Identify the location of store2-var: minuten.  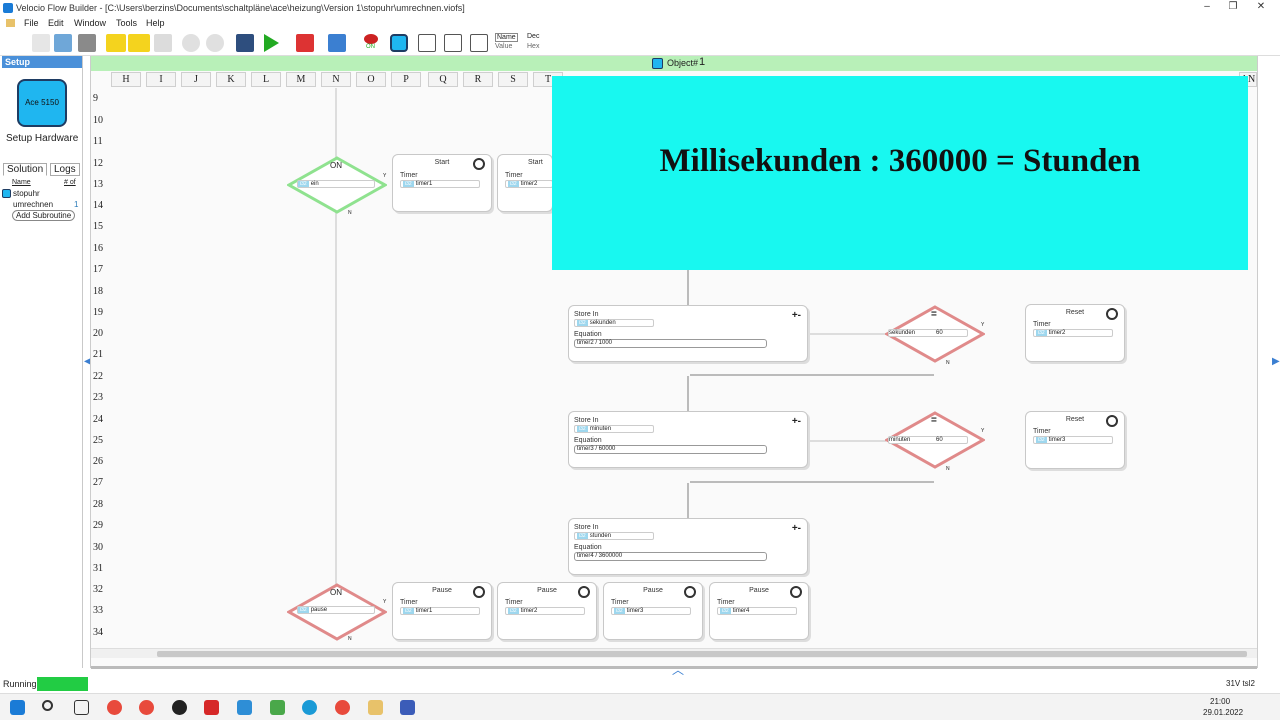
(600, 429).